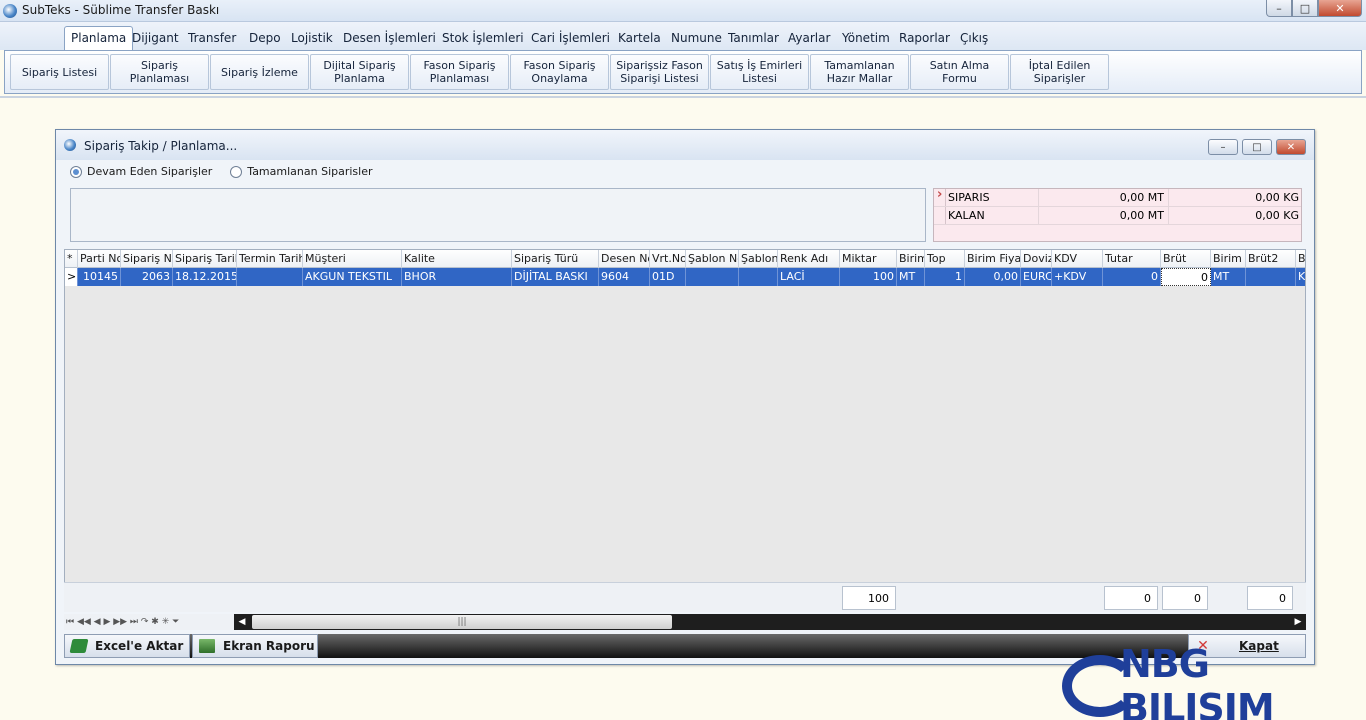 This screenshot has width=1366, height=720. What do you see at coordinates (993, 277) in the screenshot?
I see `cell-birim-fiyati: 0,00` at bounding box center [993, 277].